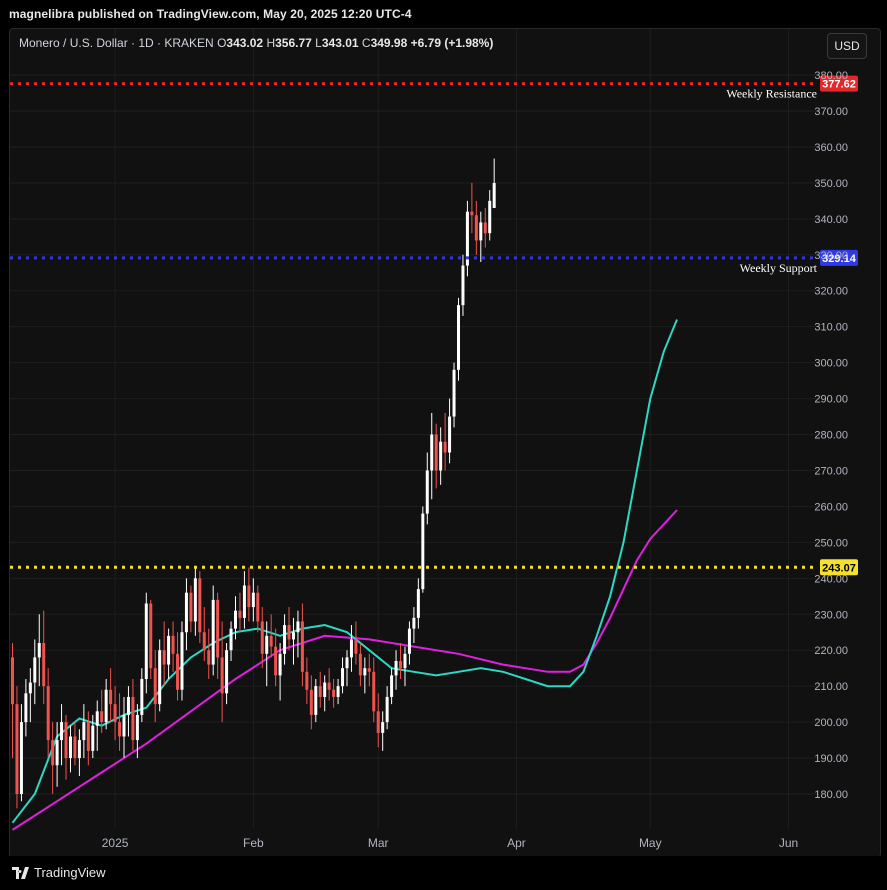 The image size is (887, 890). Describe the element at coordinates (831, 651) in the screenshot. I see `y-tick-label: 220.00` at that location.